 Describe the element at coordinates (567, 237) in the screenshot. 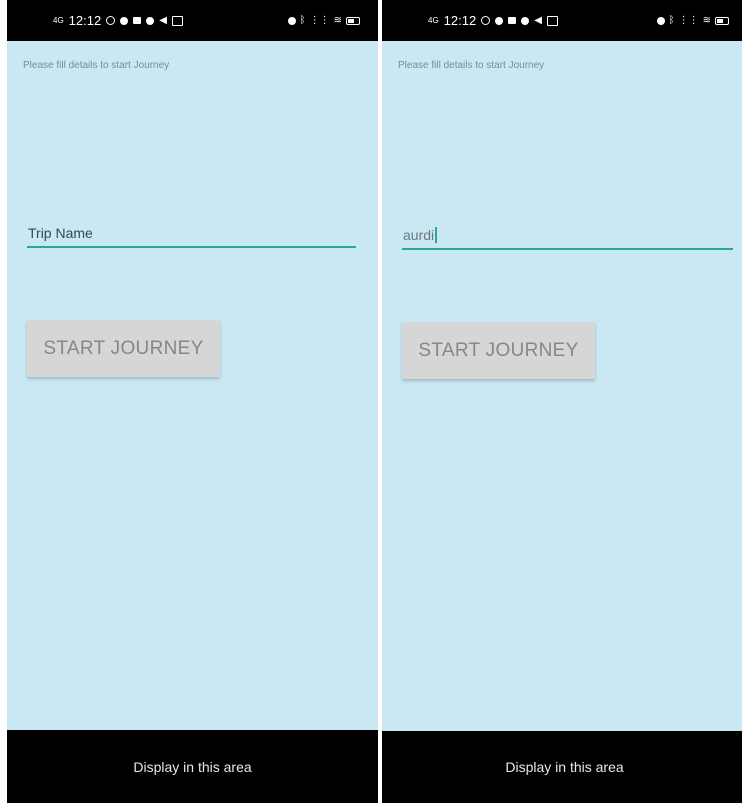

I see `trip-name-input: aurdi` at that location.